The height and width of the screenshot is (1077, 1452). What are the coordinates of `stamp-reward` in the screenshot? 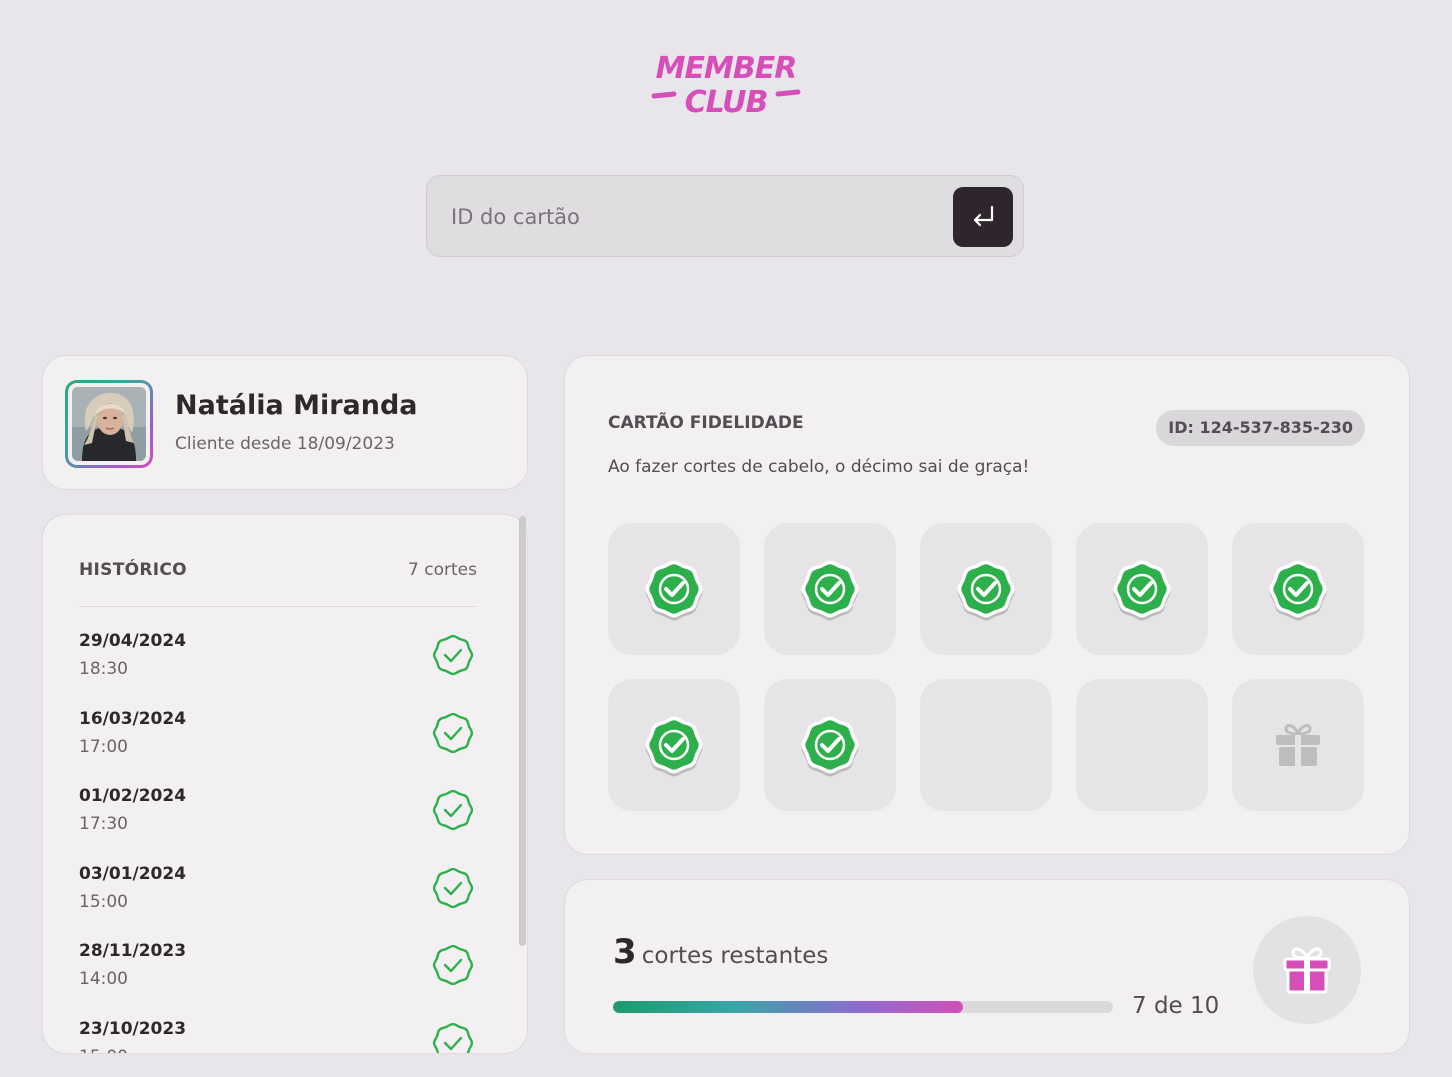 It's located at (1298, 745).